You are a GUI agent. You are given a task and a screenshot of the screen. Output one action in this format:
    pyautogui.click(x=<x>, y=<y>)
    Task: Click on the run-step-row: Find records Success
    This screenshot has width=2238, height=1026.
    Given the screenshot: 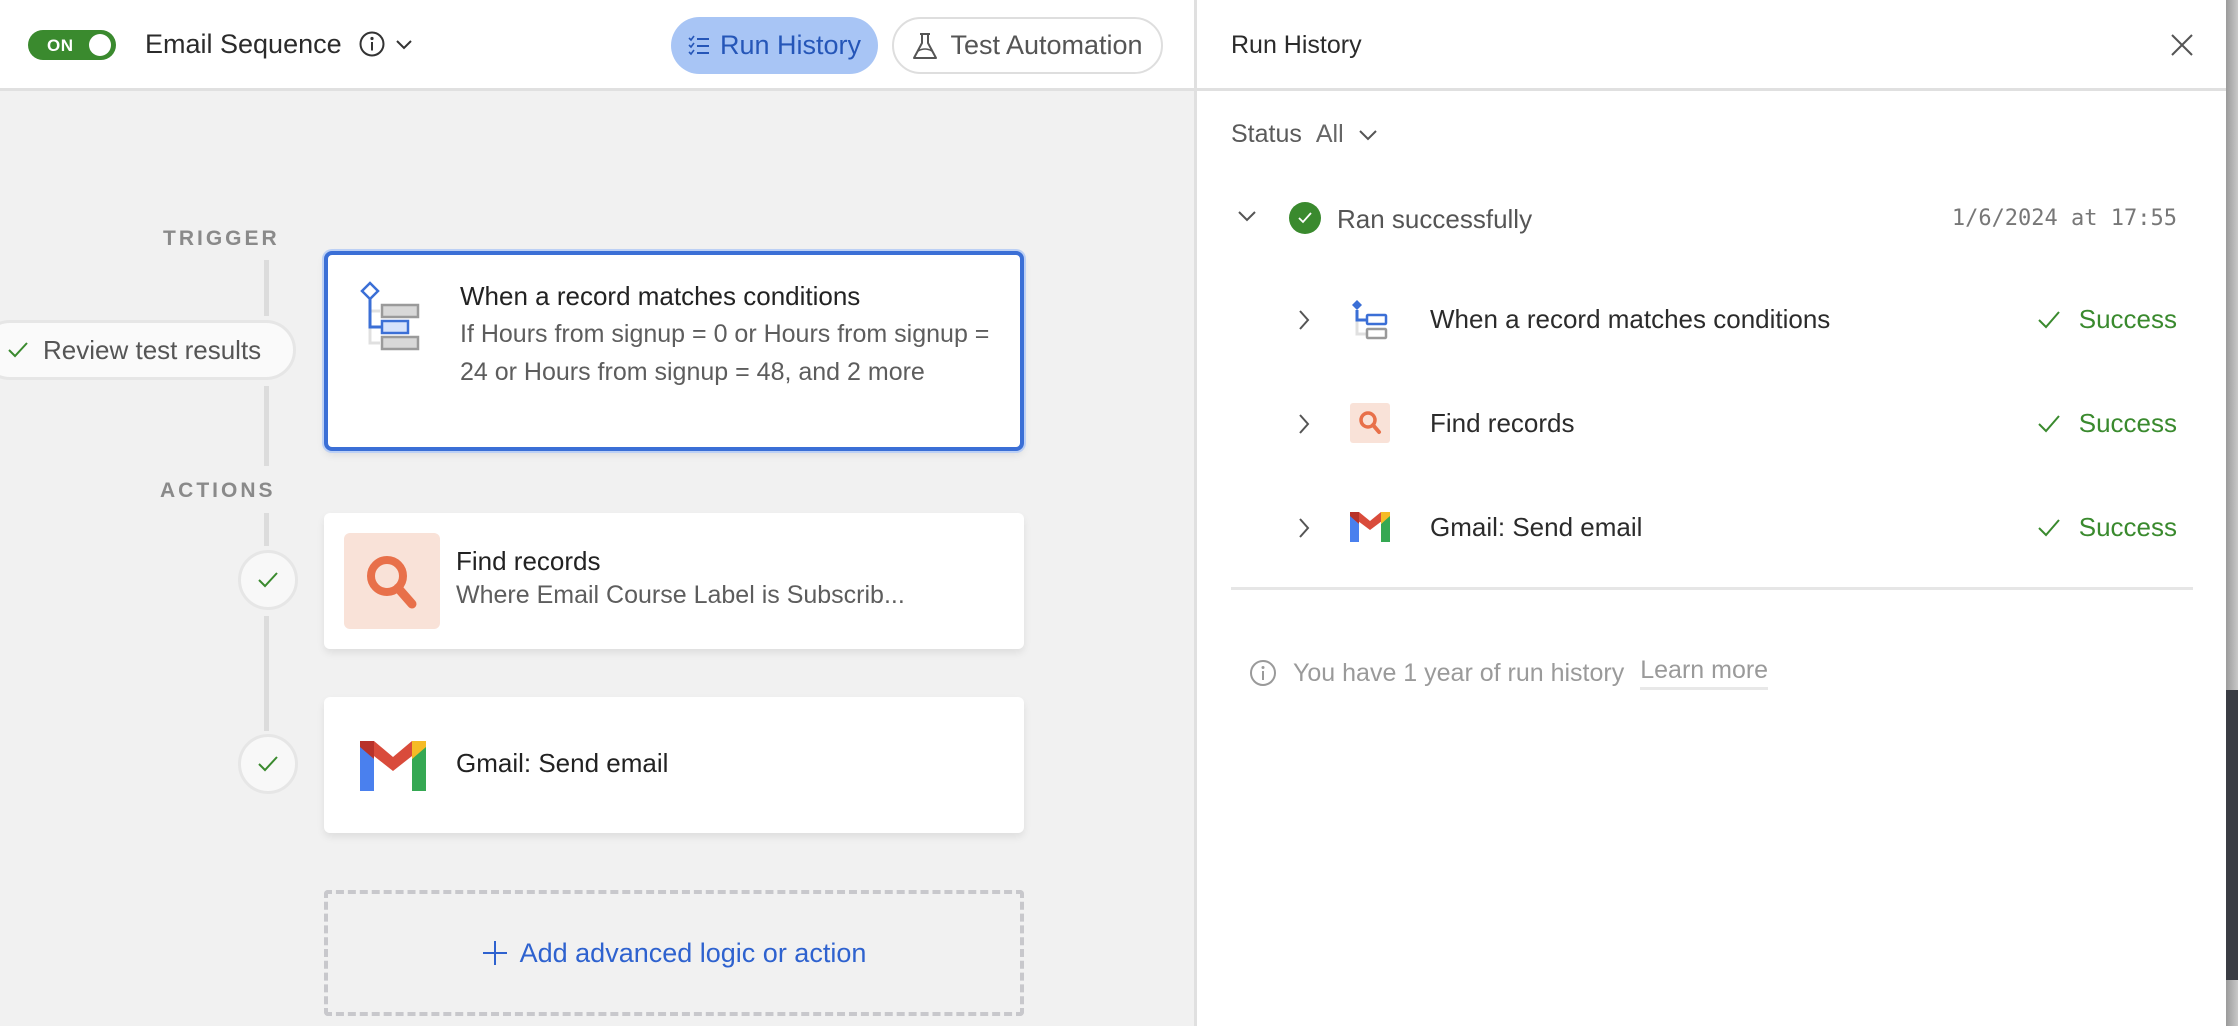 What is the action you would take?
    pyautogui.click(x=1737, y=424)
    